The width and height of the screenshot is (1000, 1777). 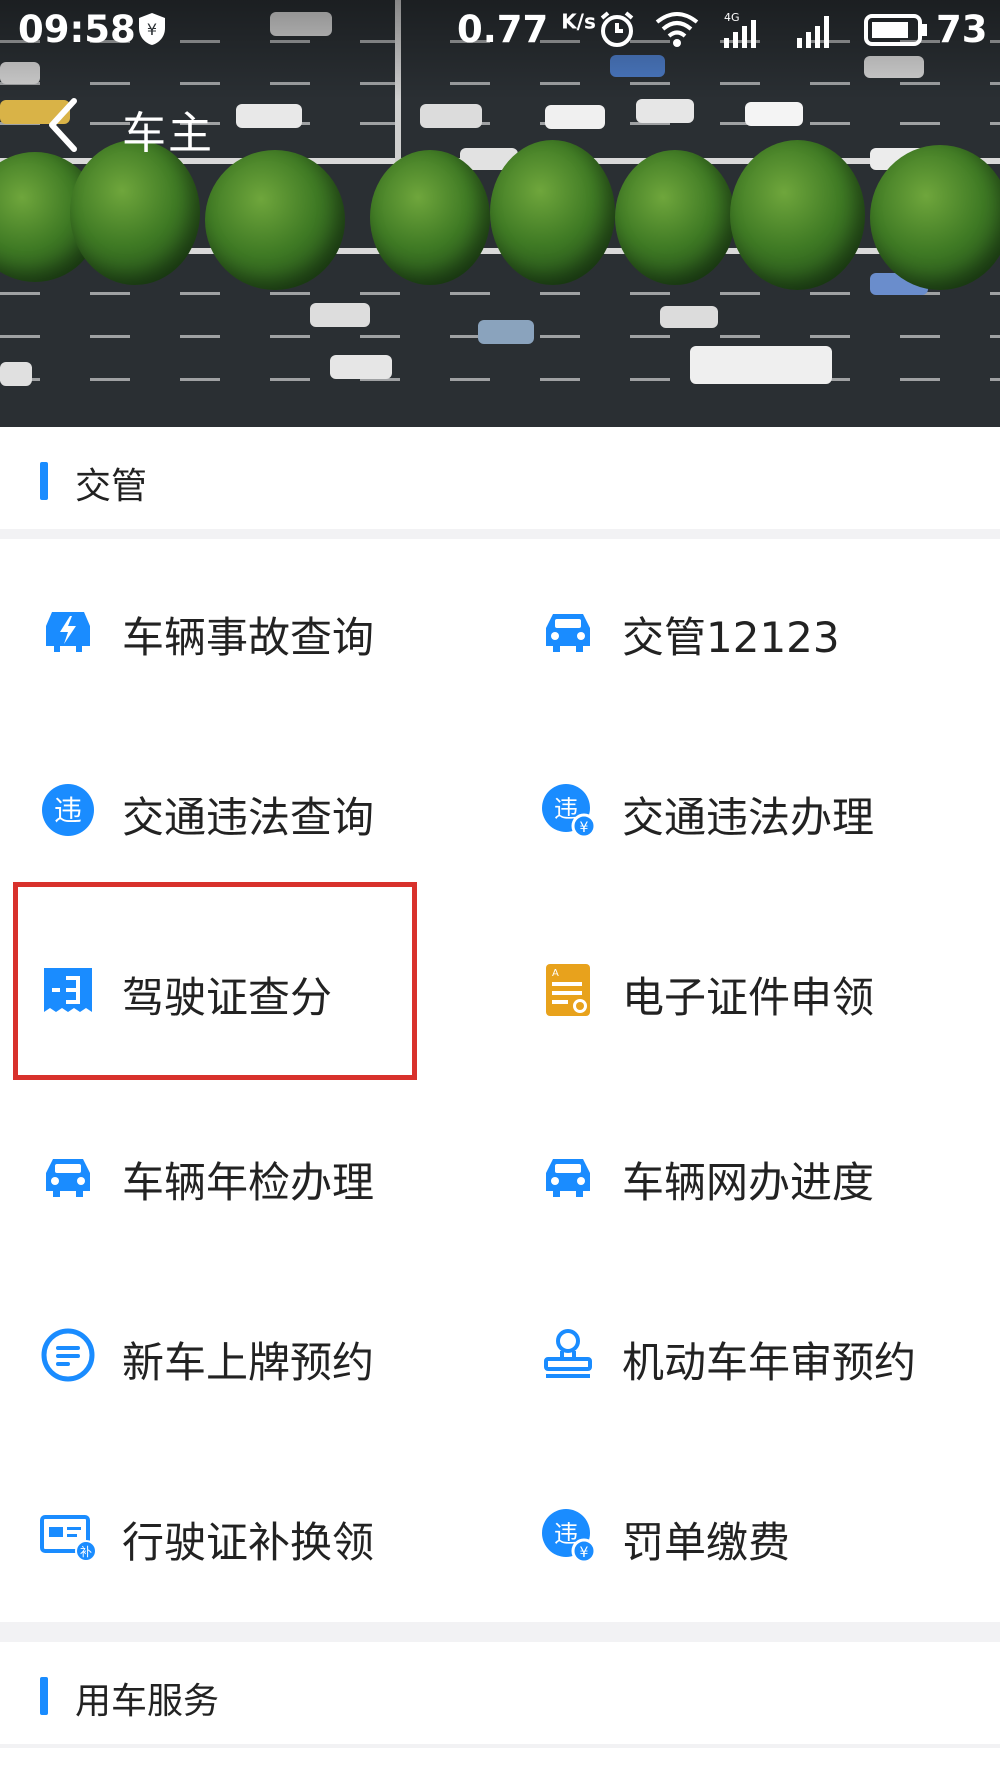 I want to click on svg-text: 违, so click(x=68, y=810).